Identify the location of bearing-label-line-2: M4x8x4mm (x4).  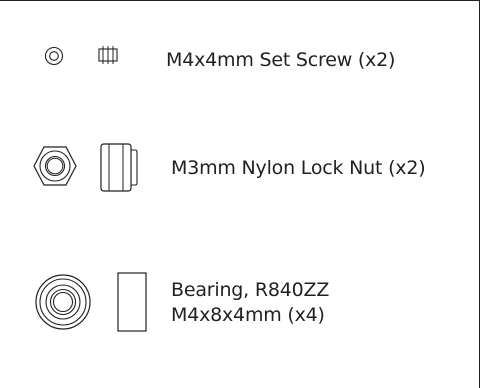
(248, 315).